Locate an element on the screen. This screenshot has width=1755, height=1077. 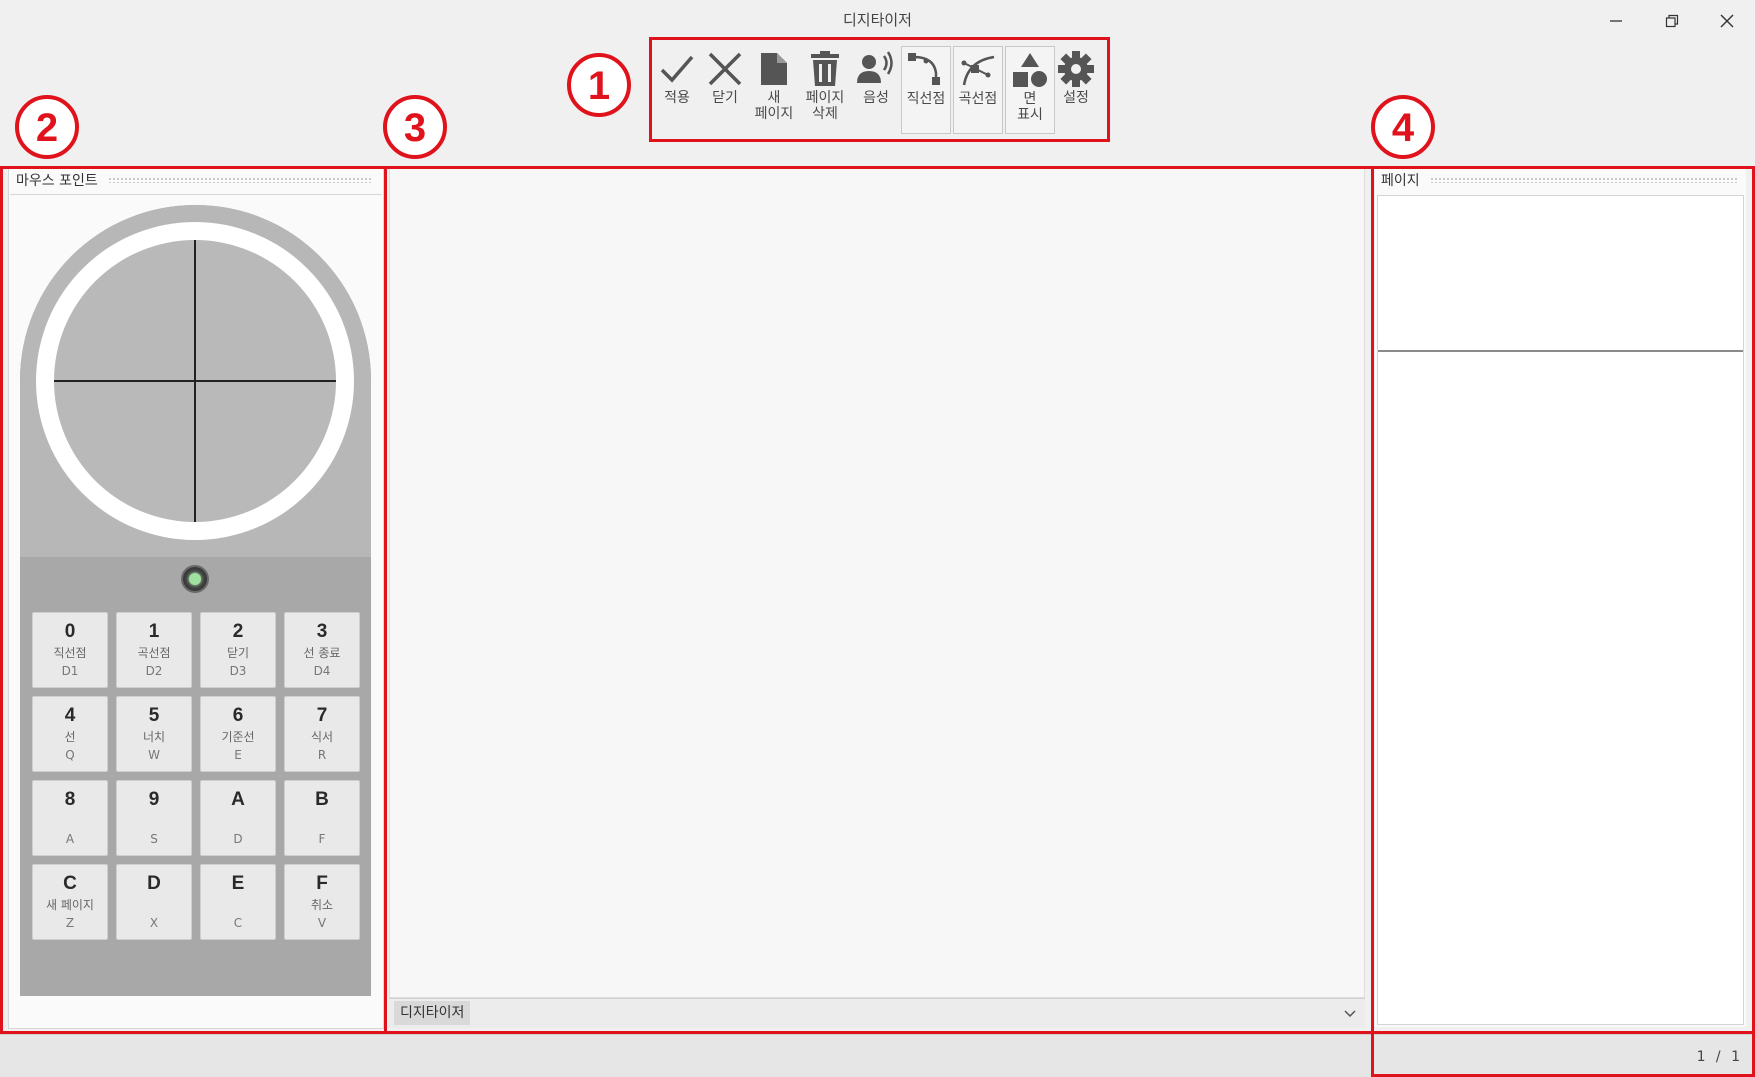
delete-page-label: 페이지 삭제 is located at coordinates (825, 106).